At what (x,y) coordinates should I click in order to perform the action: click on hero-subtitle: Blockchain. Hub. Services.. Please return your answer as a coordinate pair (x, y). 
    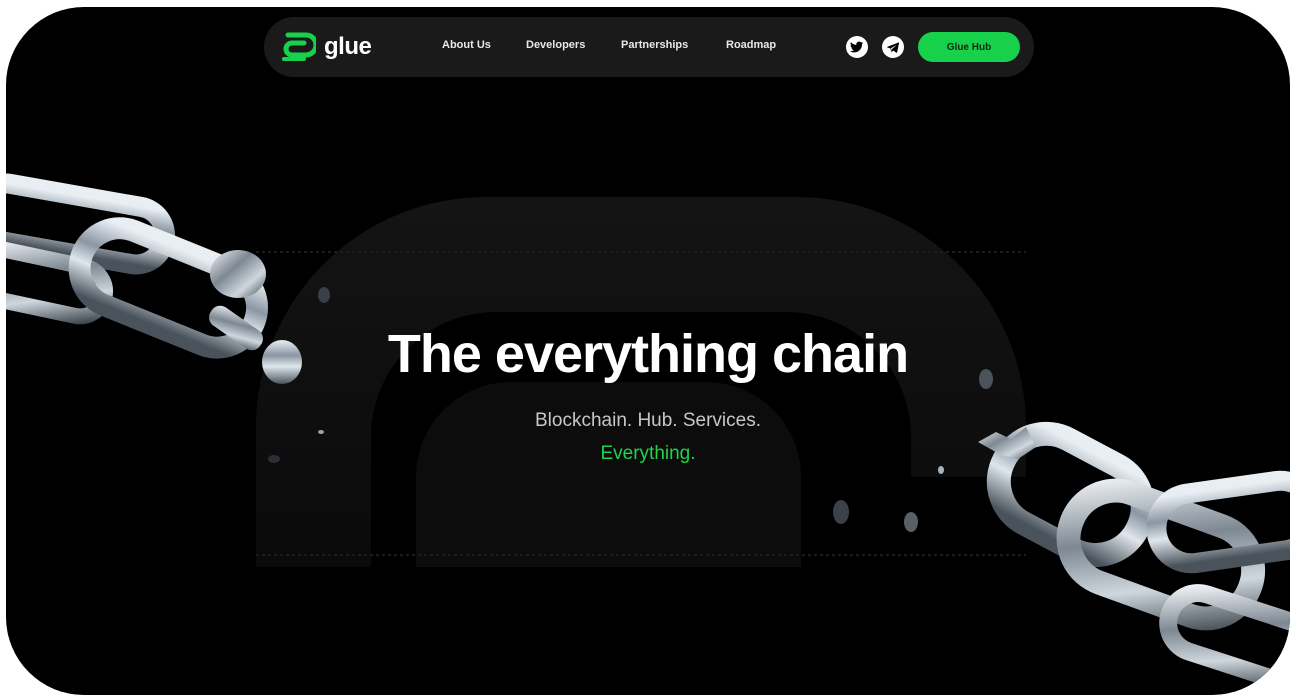
    Looking at the image, I should click on (648, 420).